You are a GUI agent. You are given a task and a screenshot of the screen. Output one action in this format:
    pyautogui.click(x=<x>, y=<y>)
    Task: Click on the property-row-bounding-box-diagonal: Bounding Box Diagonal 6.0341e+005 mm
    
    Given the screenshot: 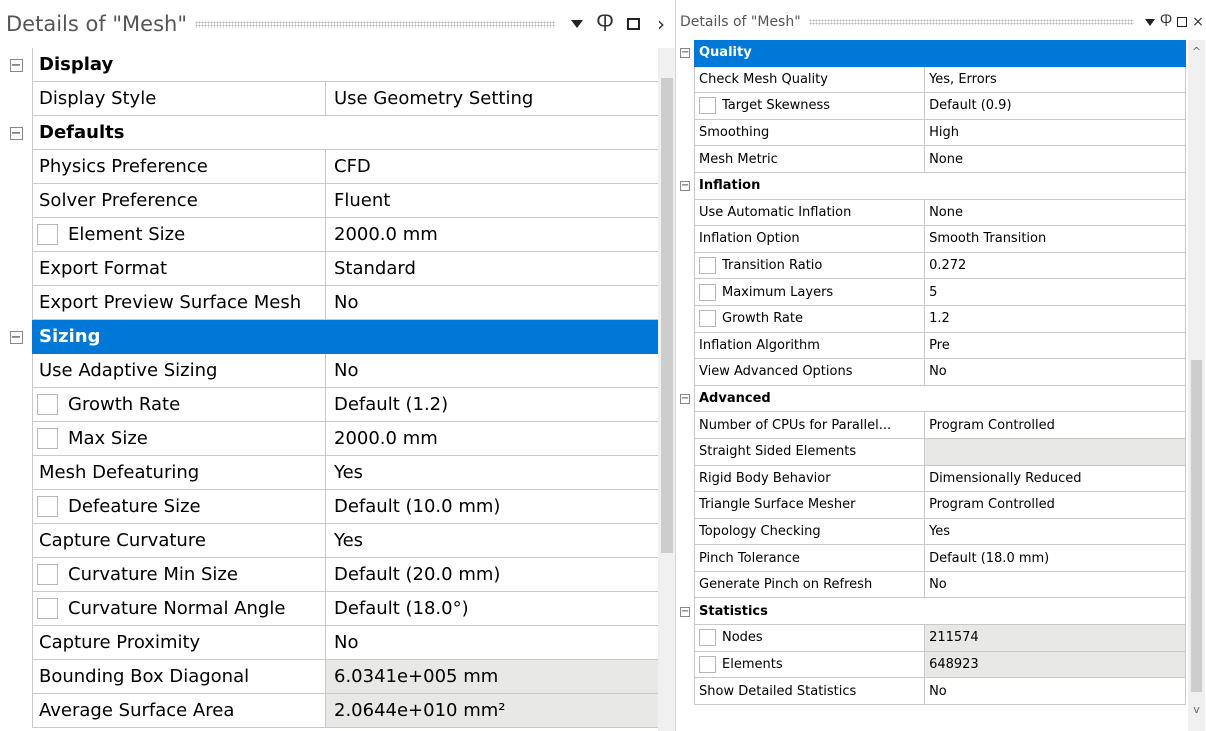 What is the action you would take?
    pyautogui.click(x=330, y=677)
    